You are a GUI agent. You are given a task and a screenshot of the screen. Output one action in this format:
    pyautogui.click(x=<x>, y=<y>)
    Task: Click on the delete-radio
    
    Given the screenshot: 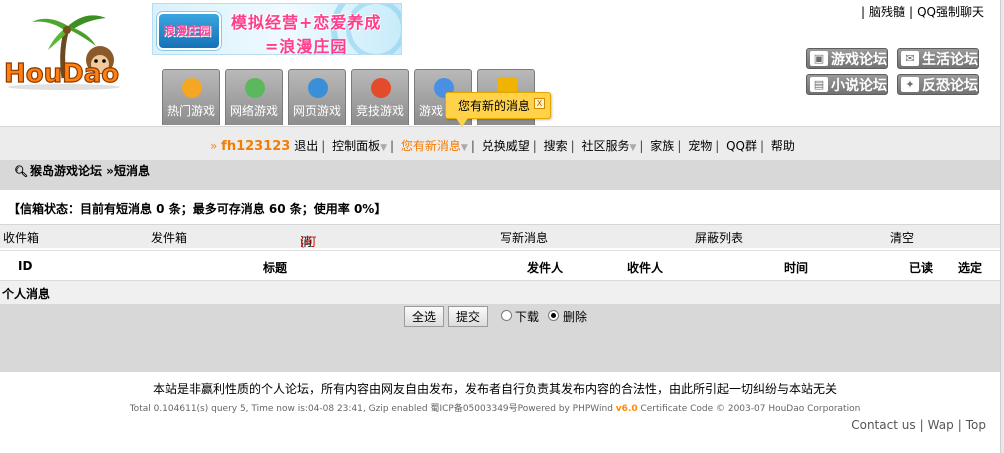 What is the action you would take?
    pyautogui.click(x=553, y=315)
    